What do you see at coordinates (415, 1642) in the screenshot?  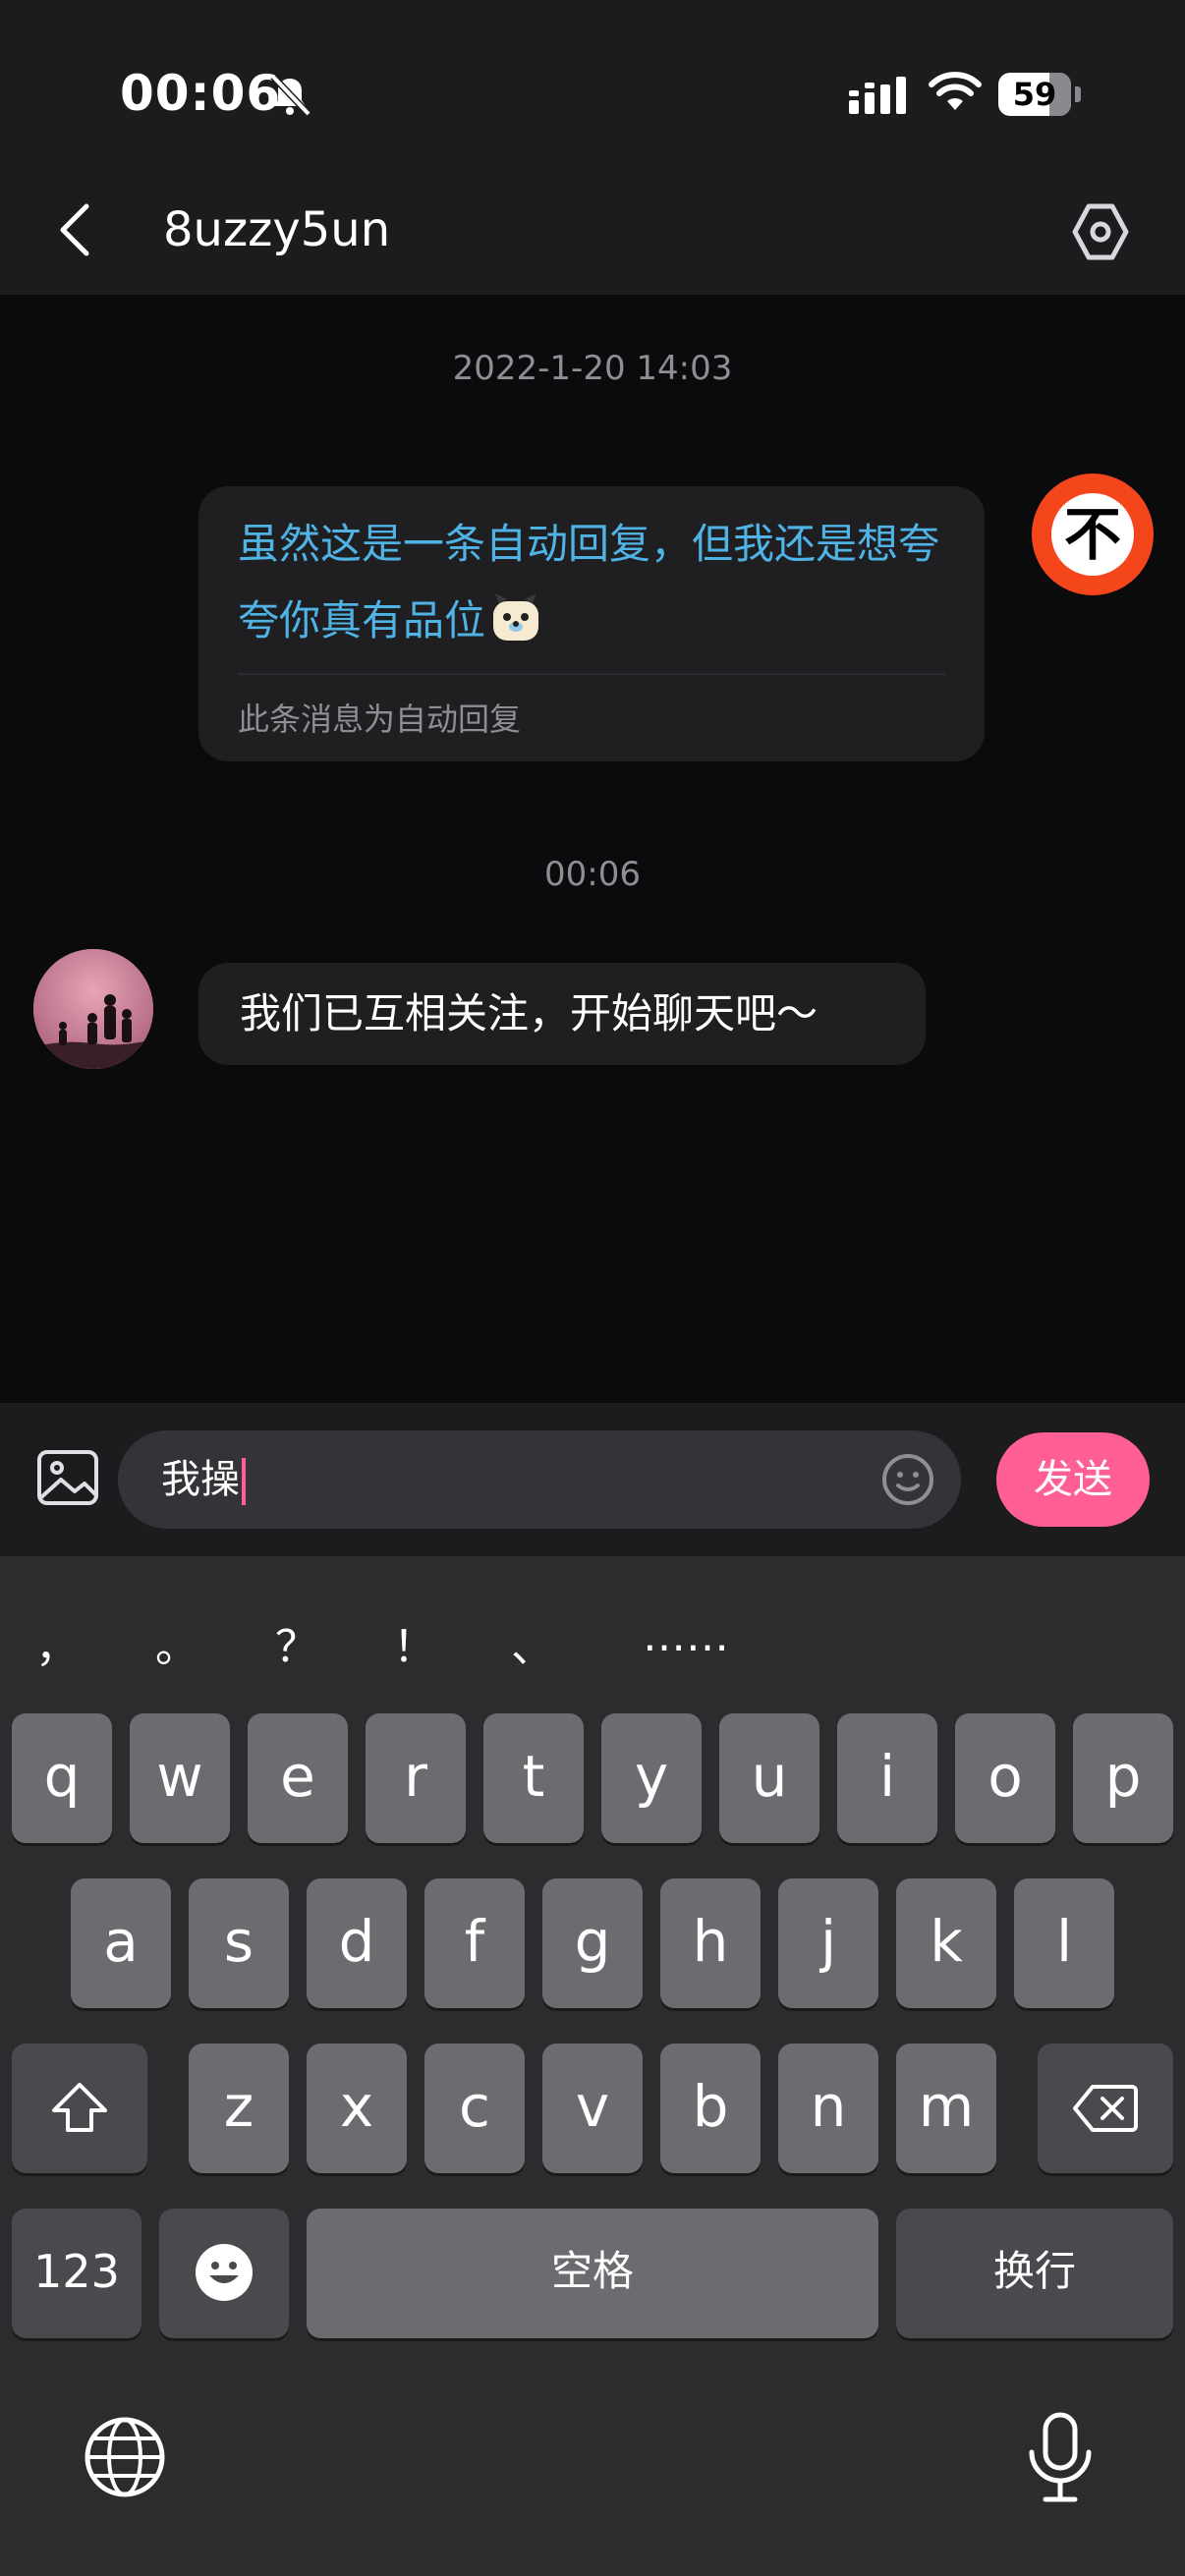 I see `punct-exclaim: ！` at bounding box center [415, 1642].